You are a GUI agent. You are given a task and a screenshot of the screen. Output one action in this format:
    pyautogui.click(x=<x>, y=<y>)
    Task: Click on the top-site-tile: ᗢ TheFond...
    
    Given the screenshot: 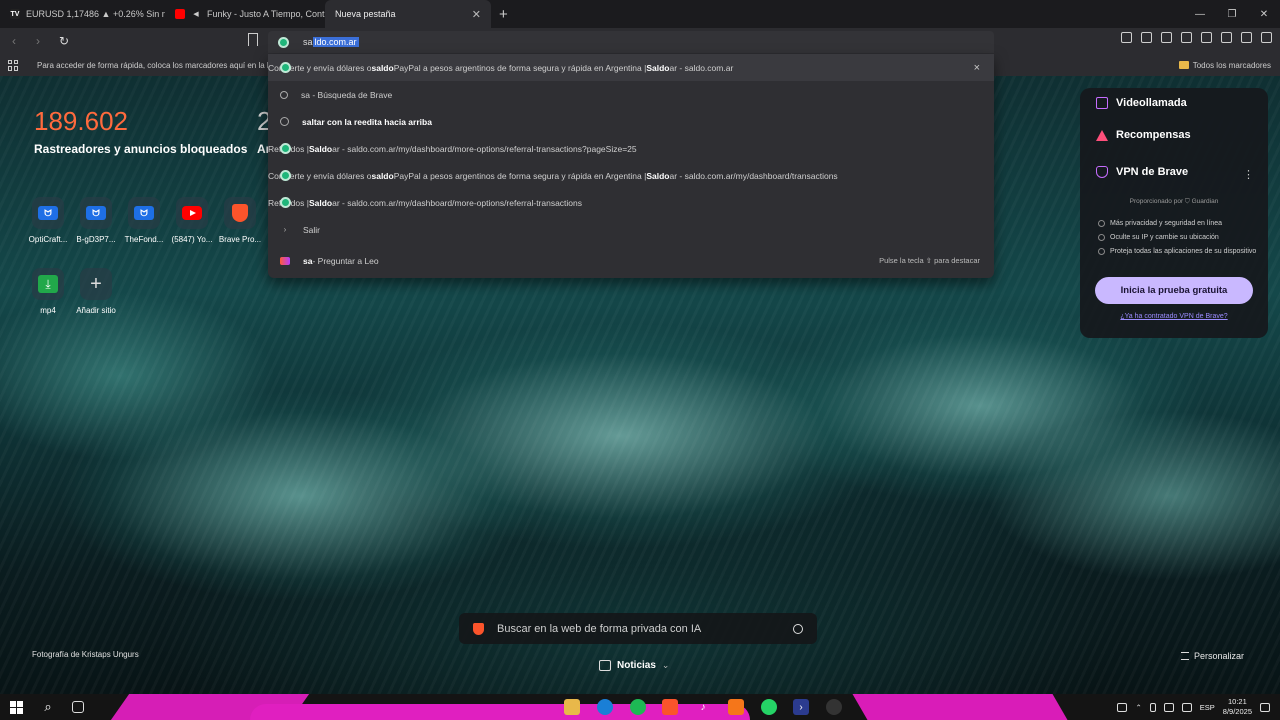 What is the action you would take?
    pyautogui.click(x=144, y=220)
    